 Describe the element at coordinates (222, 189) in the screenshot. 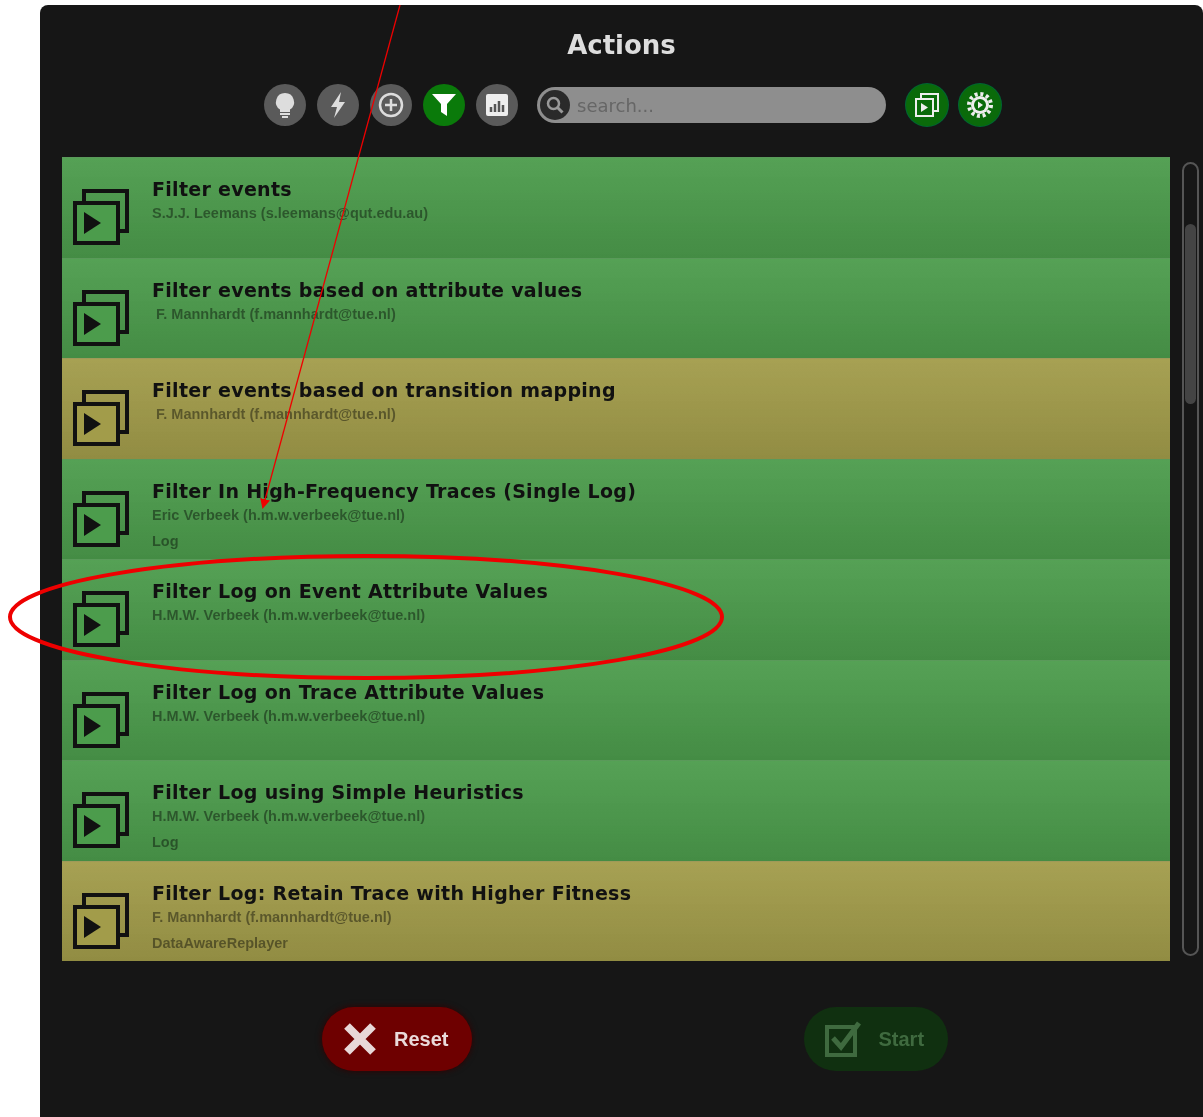

I see `action-title: Filter events` at that location.